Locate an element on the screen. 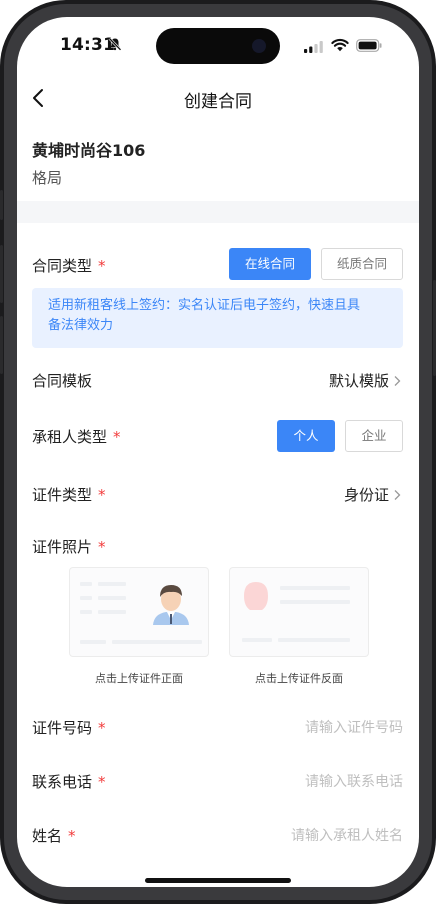 This screenshot has height=904, width=436. action-button is located at coordinates (1, 205).